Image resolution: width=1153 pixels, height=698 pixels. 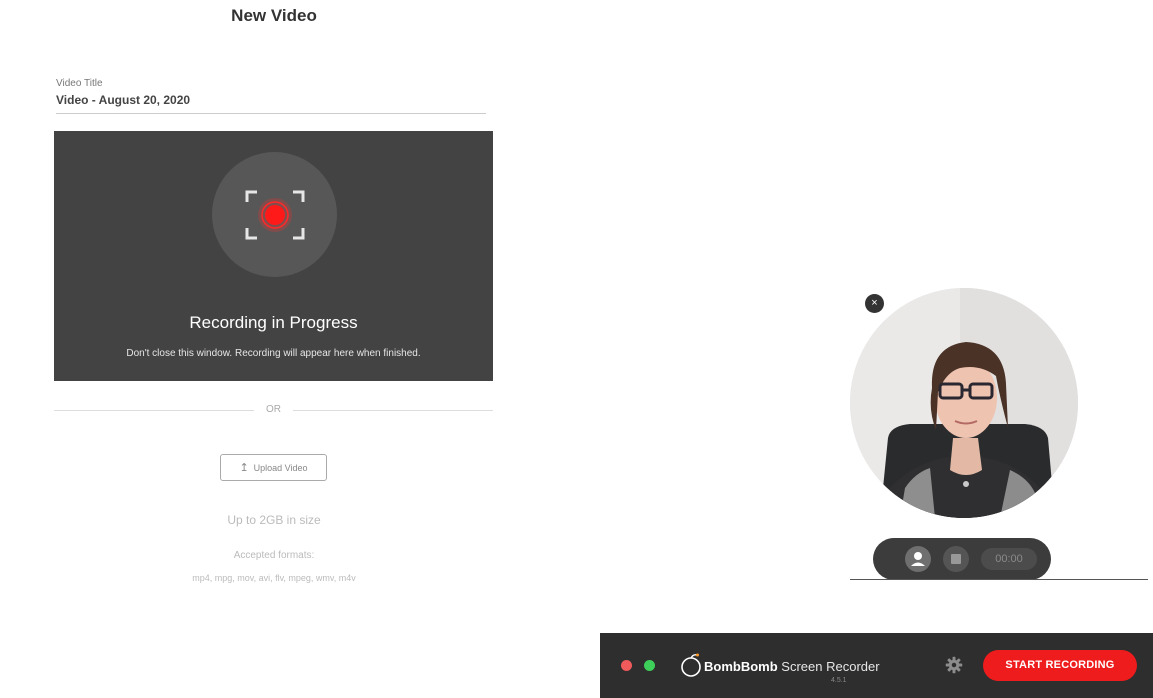 What do you see at coordinates (691, 665) in the screenshot?
I see `bombbomb-logo-icon` at bounding box center [691, 665].